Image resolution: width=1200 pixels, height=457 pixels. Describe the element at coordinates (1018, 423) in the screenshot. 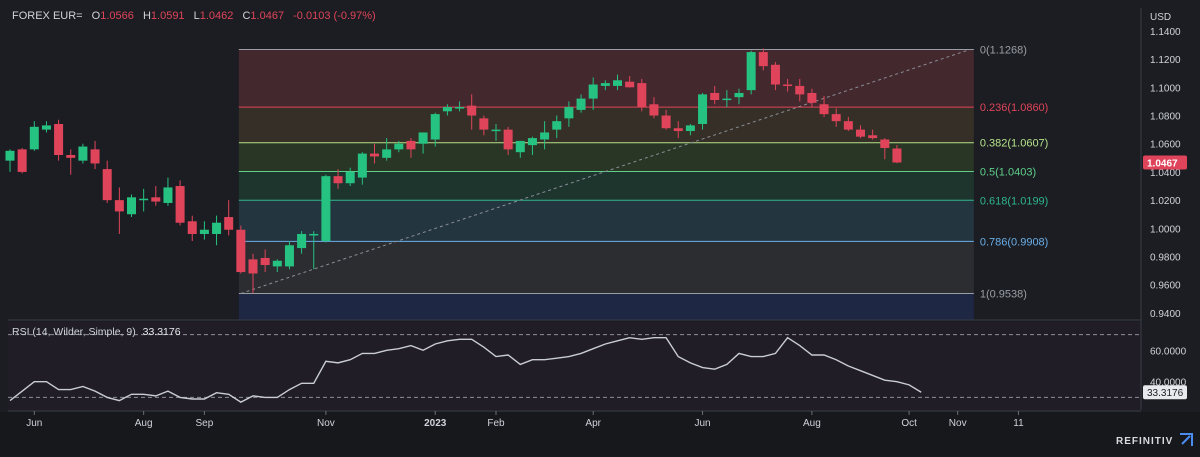

I see `time-tick-label: 11` at that location.